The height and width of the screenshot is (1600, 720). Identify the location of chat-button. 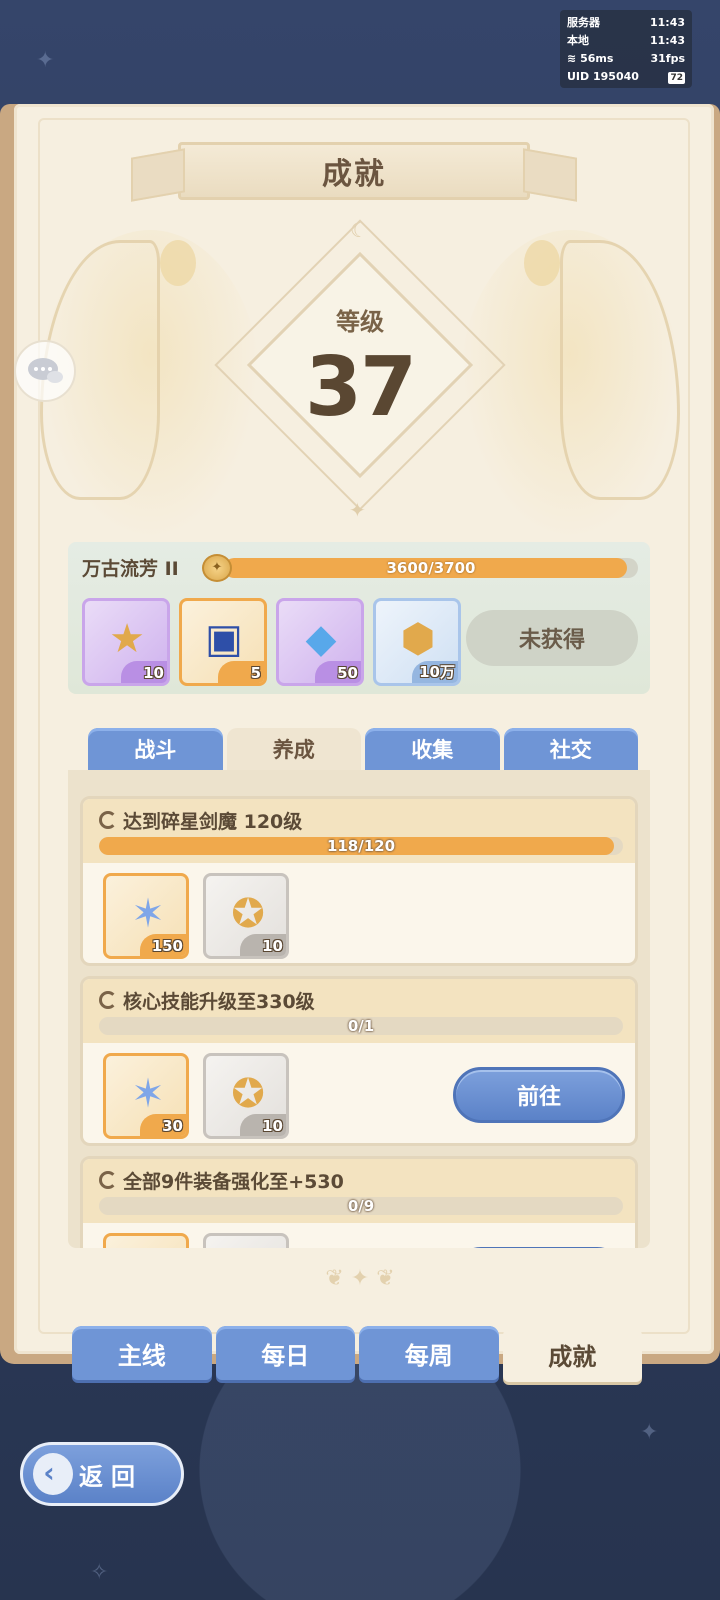
(45, 371).